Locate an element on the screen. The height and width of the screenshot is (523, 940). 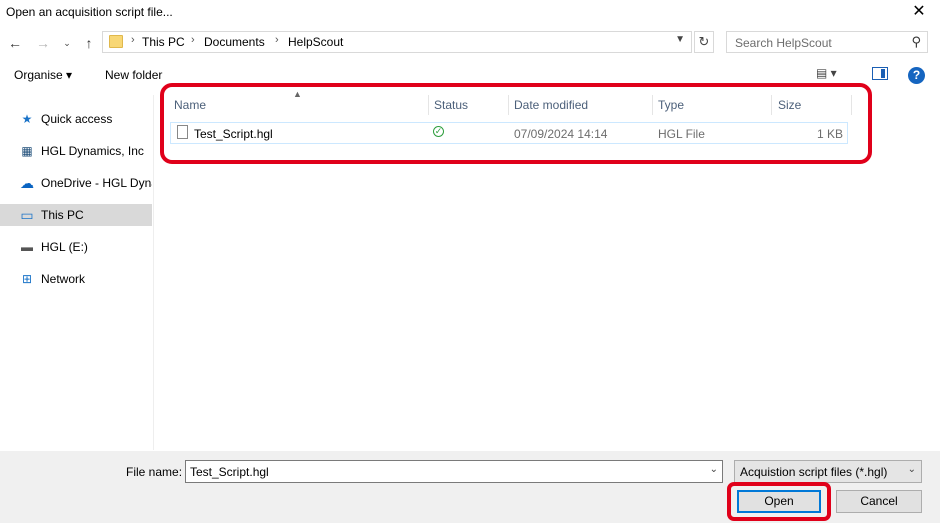
file-type-filter-value: Acquistion script files (*.hgl) is located at coordinates (814, 472).